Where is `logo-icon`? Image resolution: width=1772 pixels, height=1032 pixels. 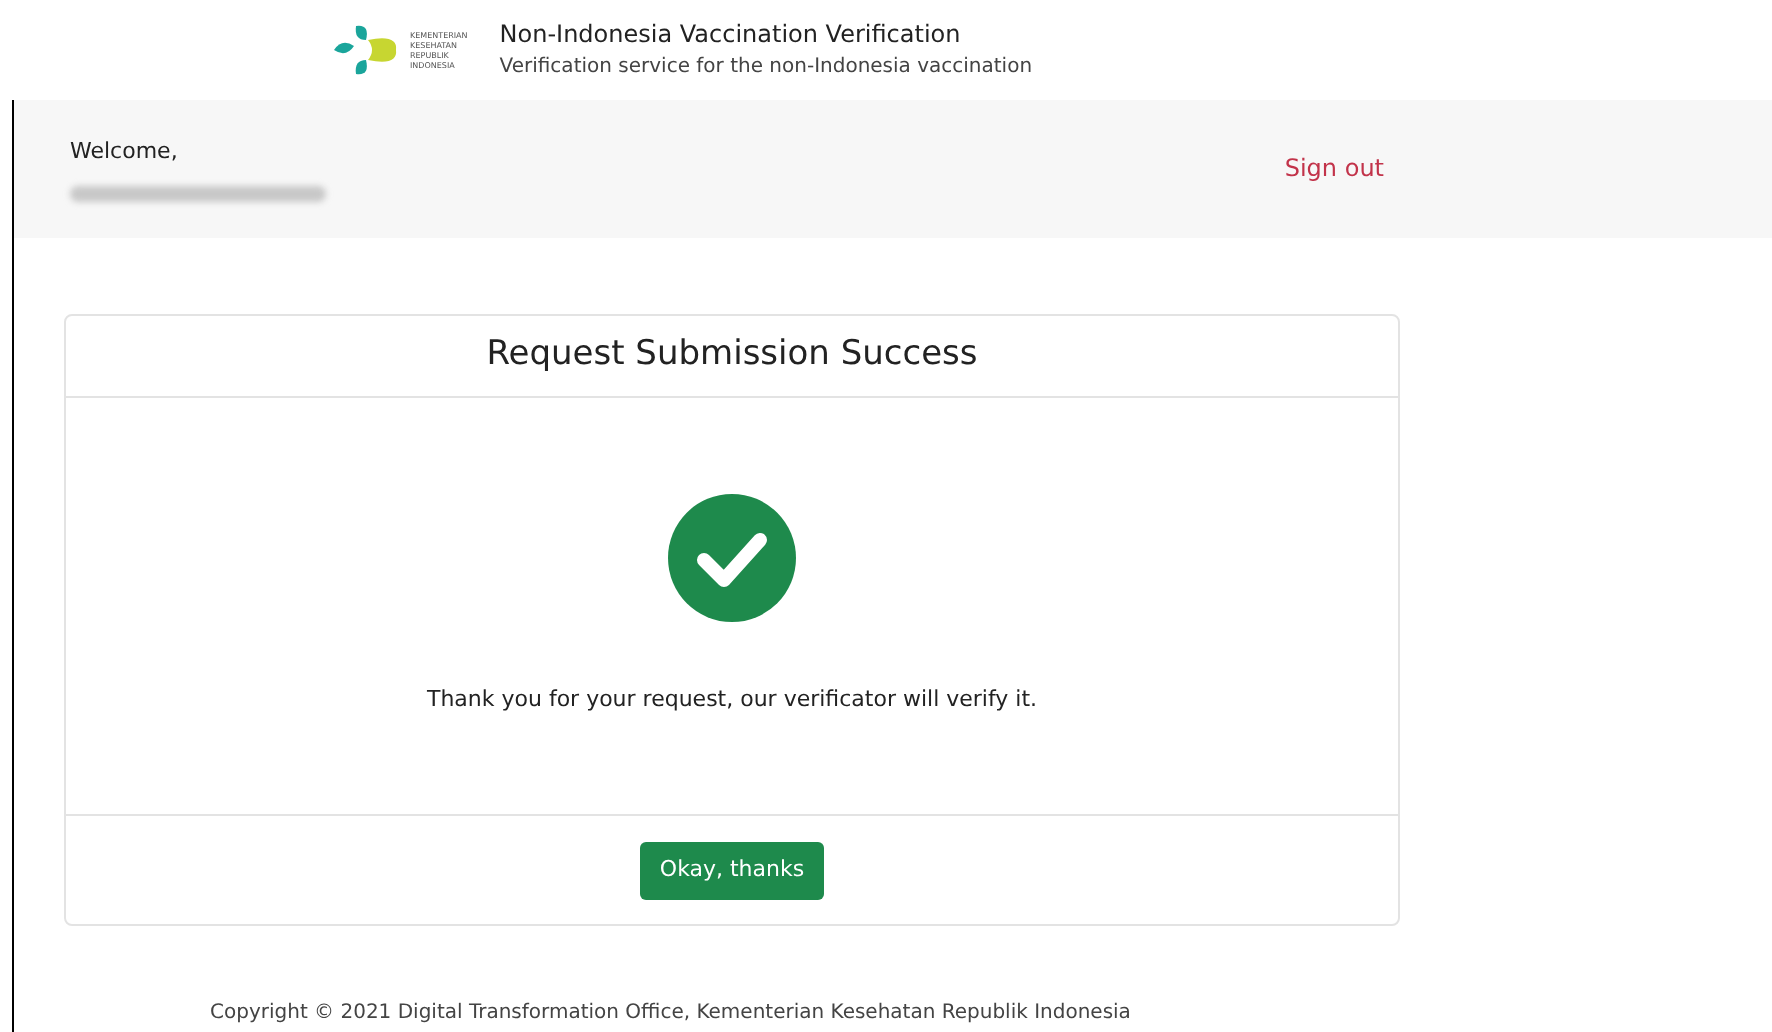 logo-icon is located at coordinates (366, 50).